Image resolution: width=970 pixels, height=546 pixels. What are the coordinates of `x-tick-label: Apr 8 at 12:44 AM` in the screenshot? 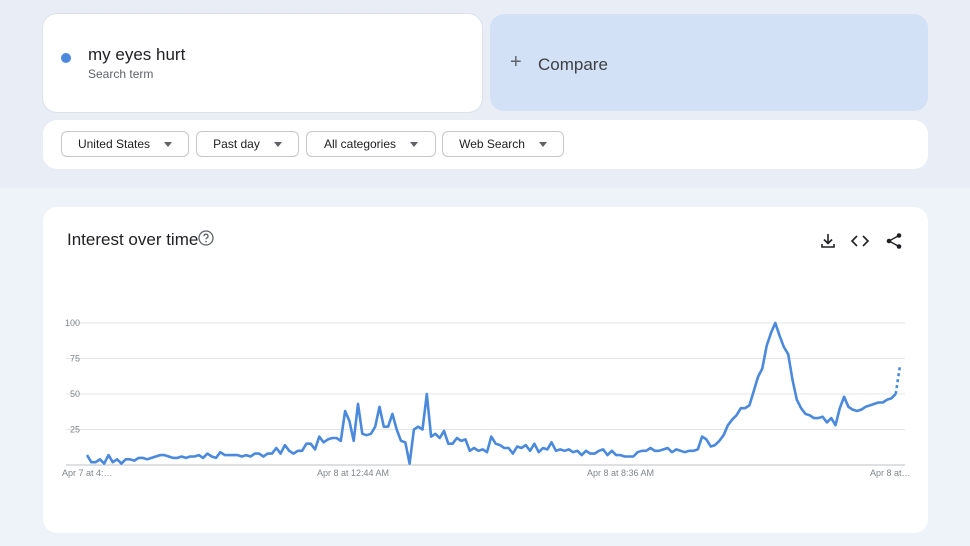 It's located at (353, 473).